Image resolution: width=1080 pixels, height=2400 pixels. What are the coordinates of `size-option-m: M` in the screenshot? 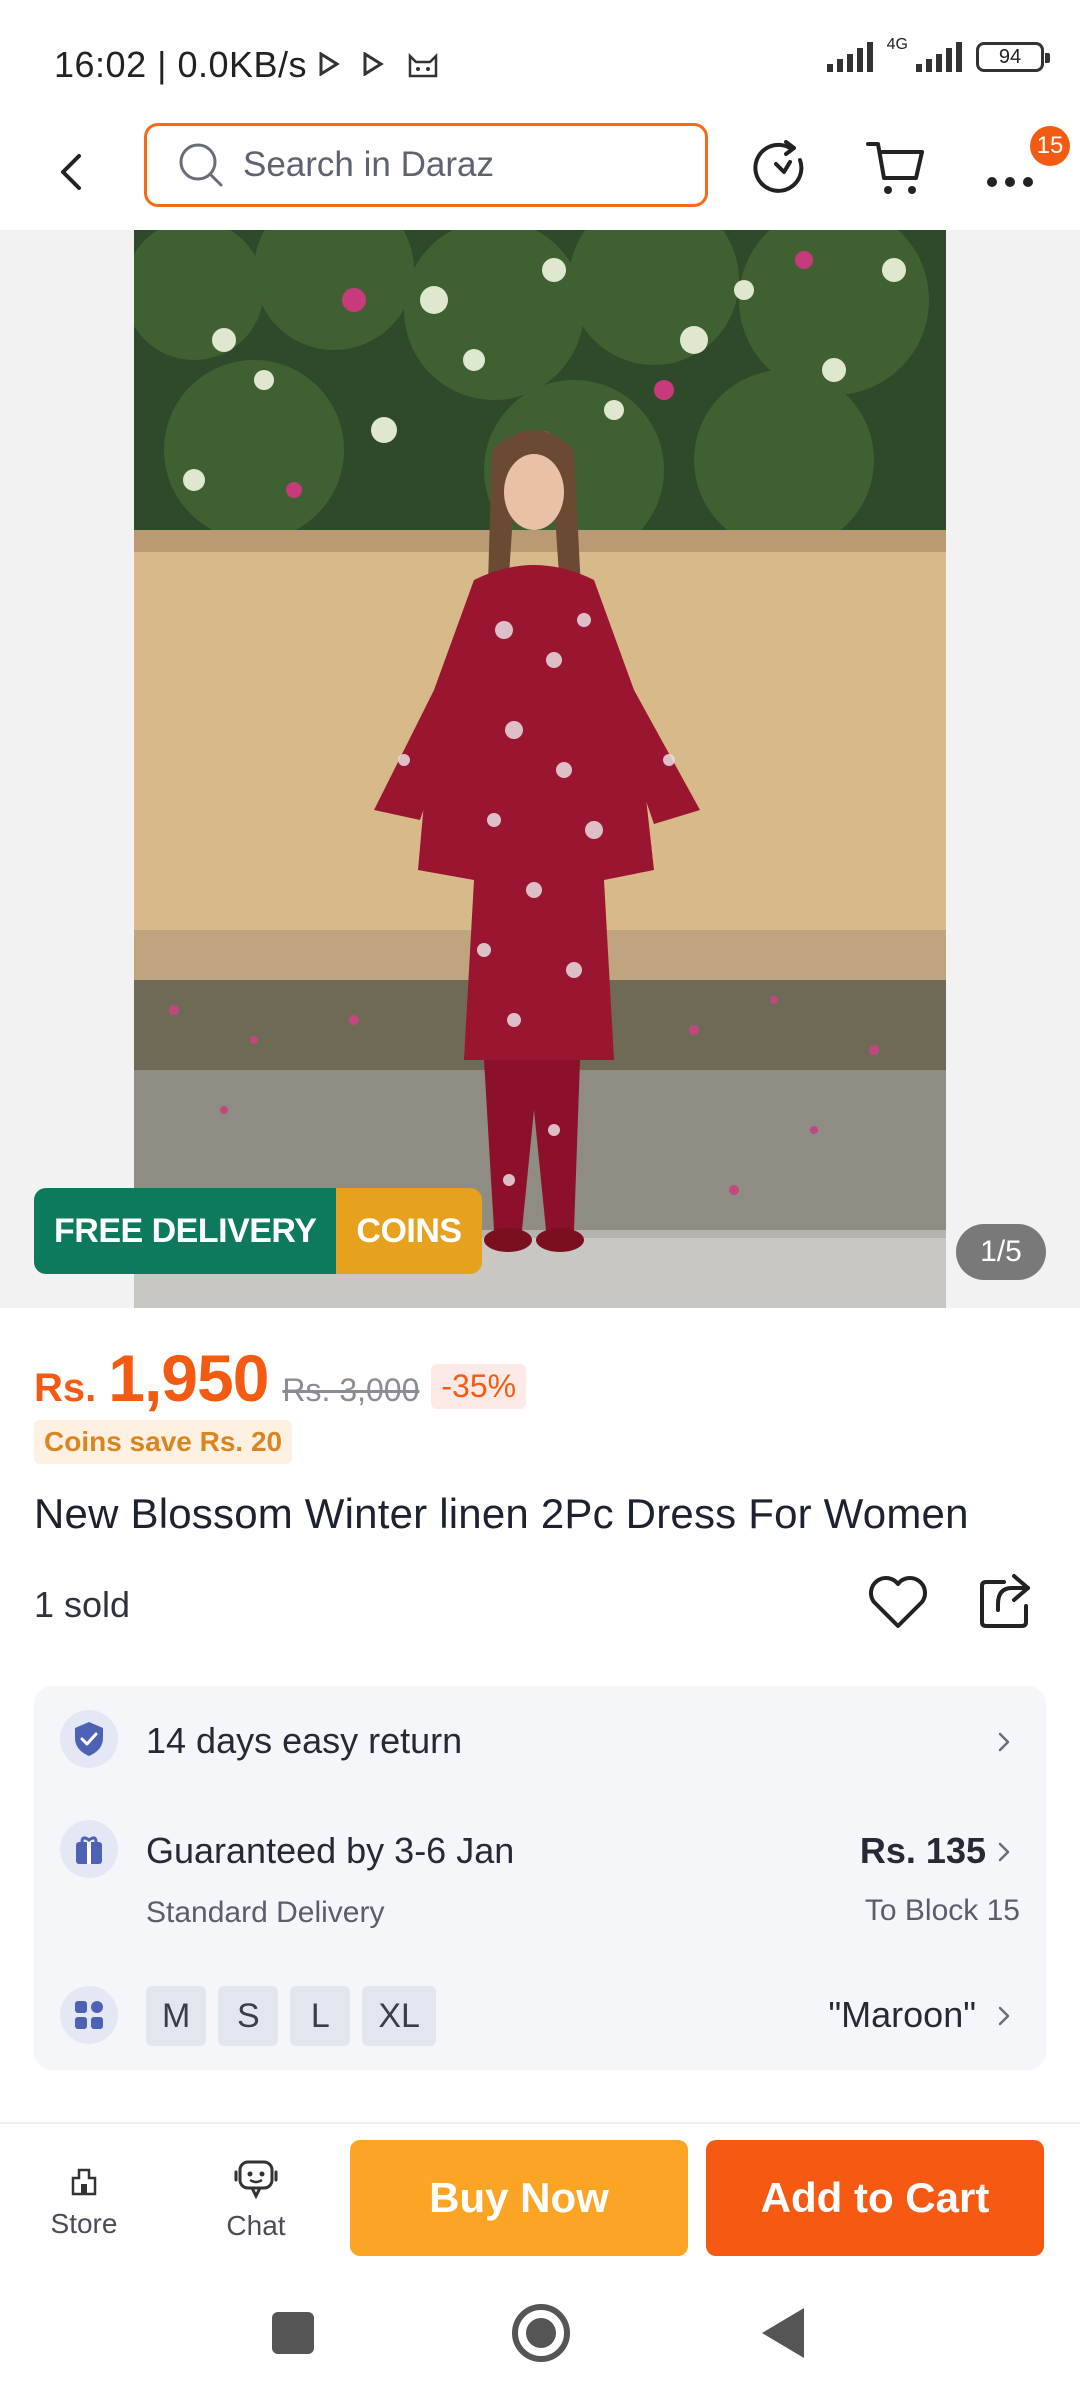 It's located at (176, 2016).